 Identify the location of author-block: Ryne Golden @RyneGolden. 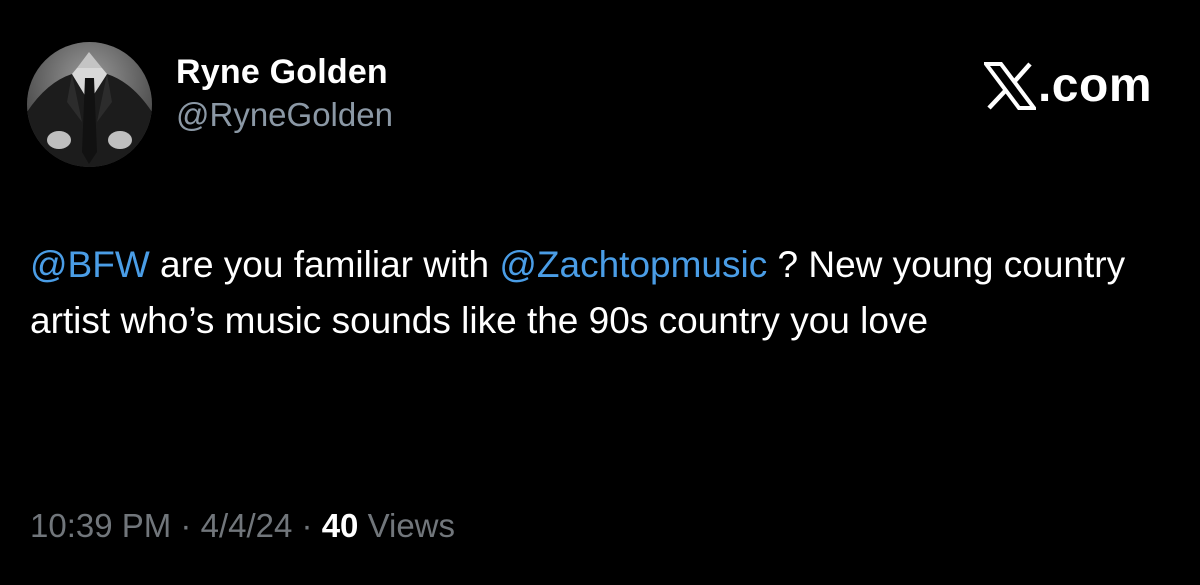
(284, 93).